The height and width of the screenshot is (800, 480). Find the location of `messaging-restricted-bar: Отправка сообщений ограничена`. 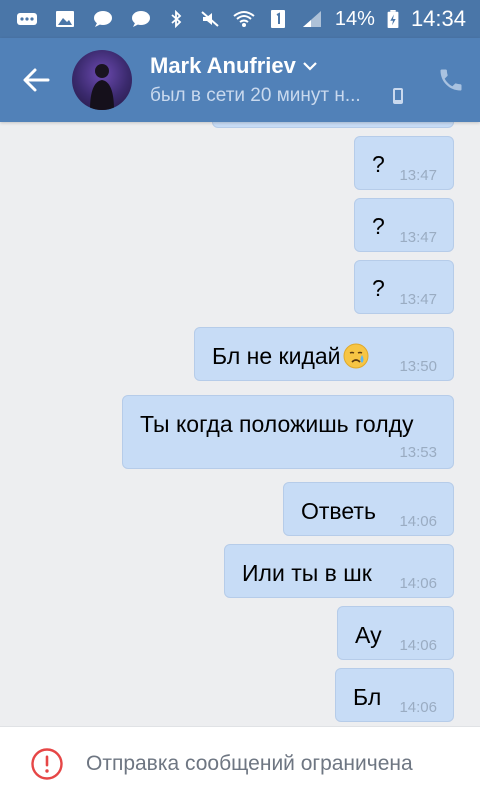

messaging-restricted-bar: Отправка сообщений ограничена is located at coordinates (240, 763).